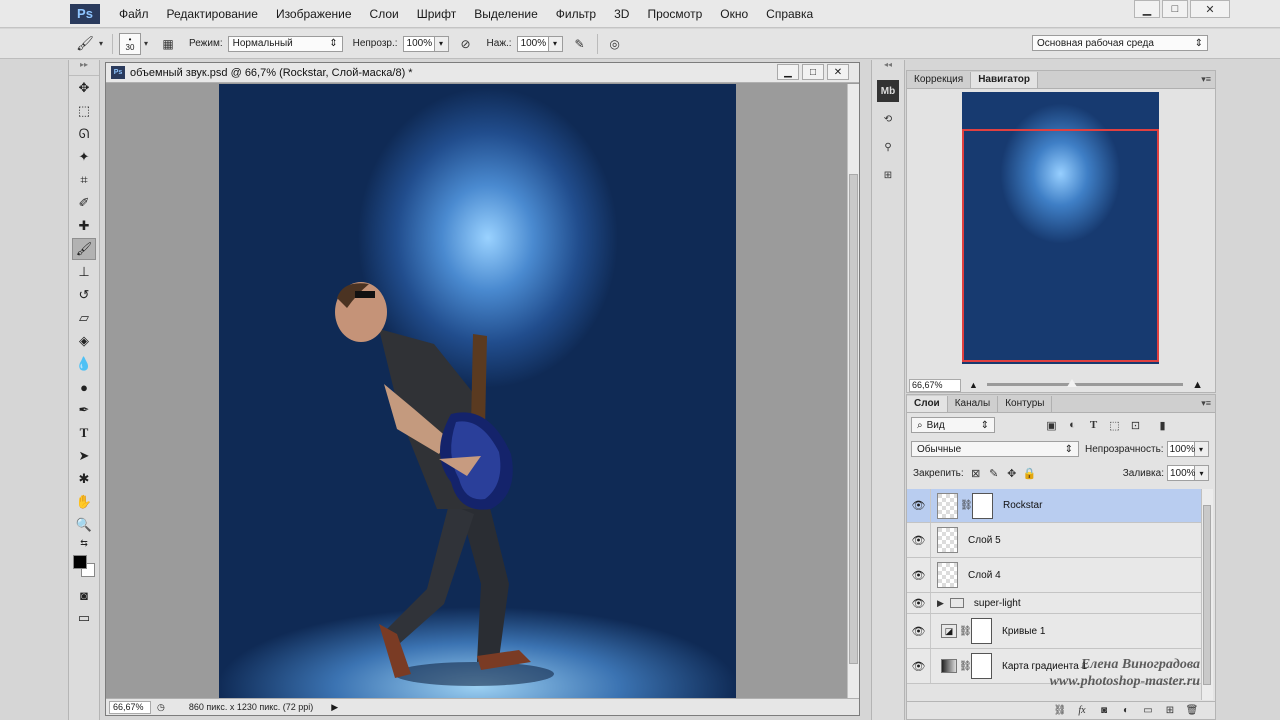 This screenshot has height=720, width=1280. What do you see at coordinates (615, 44) in the screenshot?
I see `pressure-size-icon: ◎` at bounding box center [615, 44].